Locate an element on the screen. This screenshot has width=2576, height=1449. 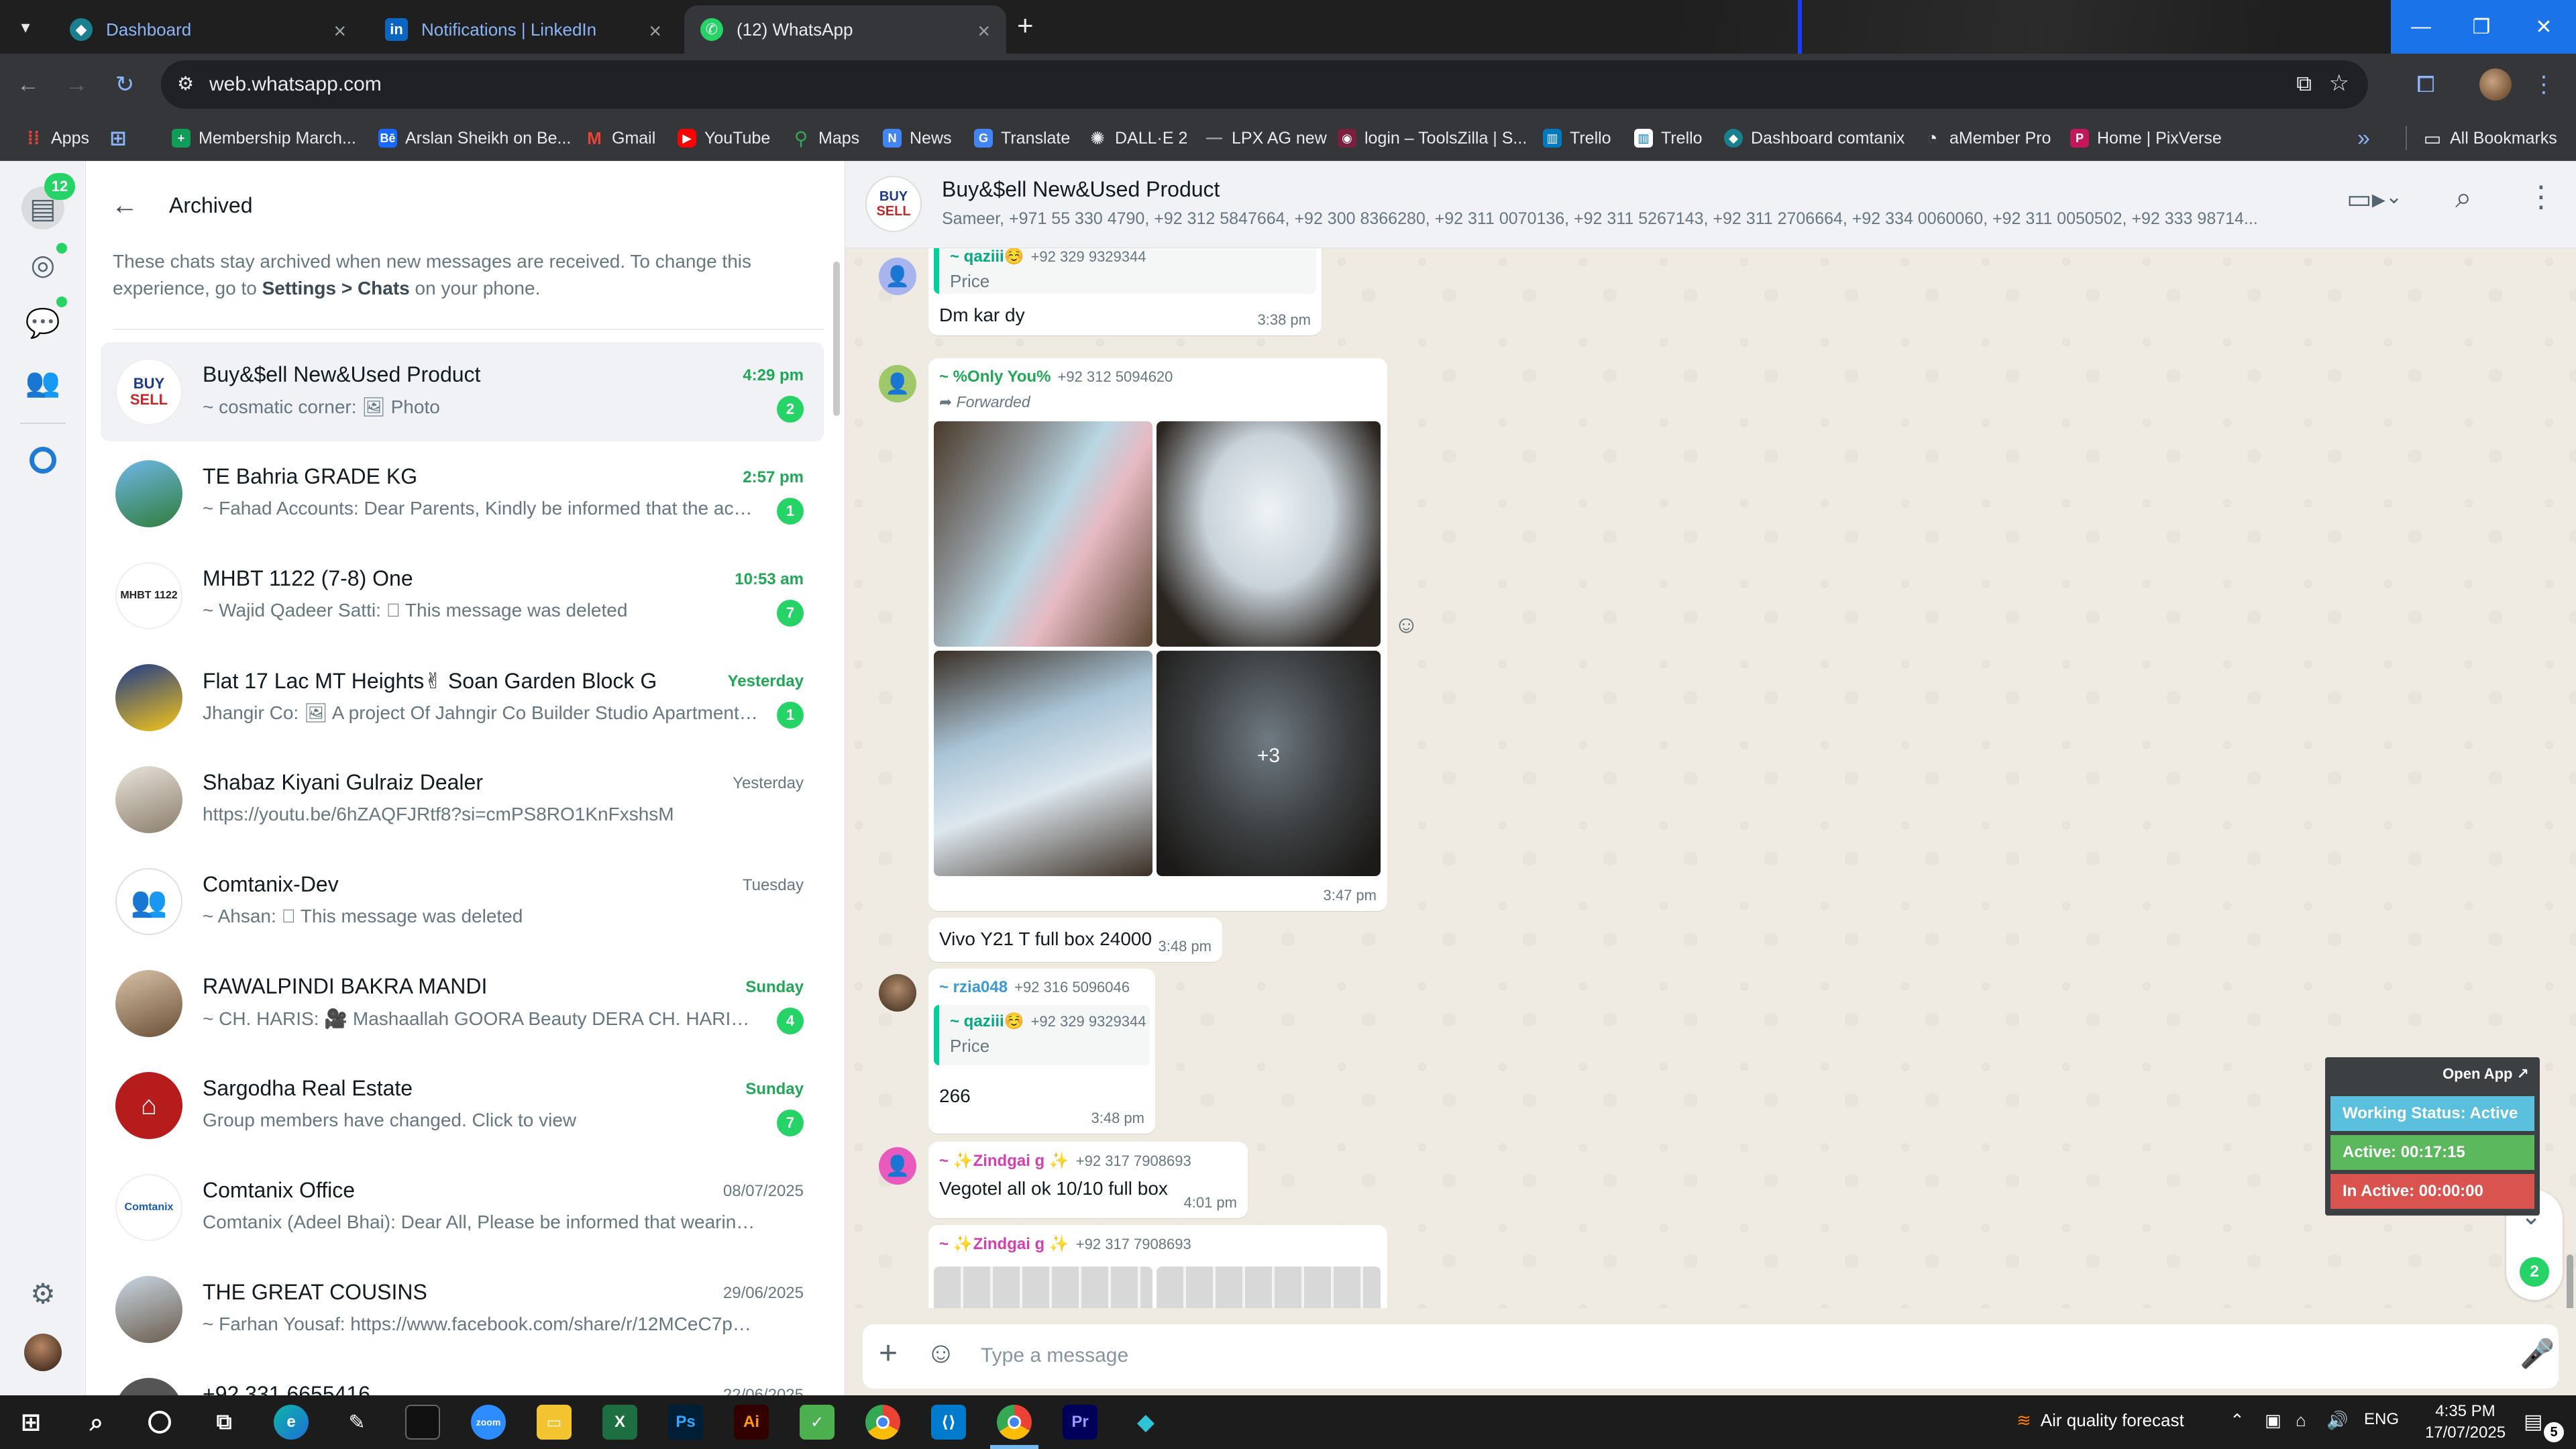
forward-arrow-icon: → is located at coordinates (76, 84).